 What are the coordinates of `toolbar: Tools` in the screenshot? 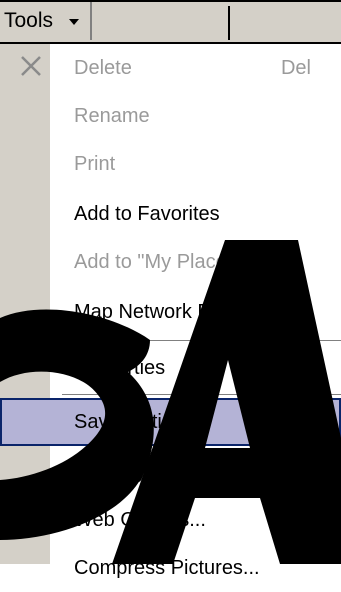 It's located at (170, 22).